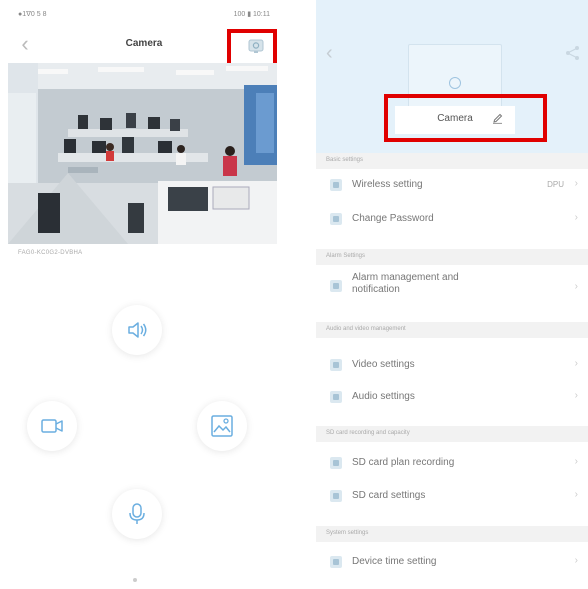 The height and width of the screenshot is (589, 588). I want to click on row-label: Device time setting, so click(394, 561).